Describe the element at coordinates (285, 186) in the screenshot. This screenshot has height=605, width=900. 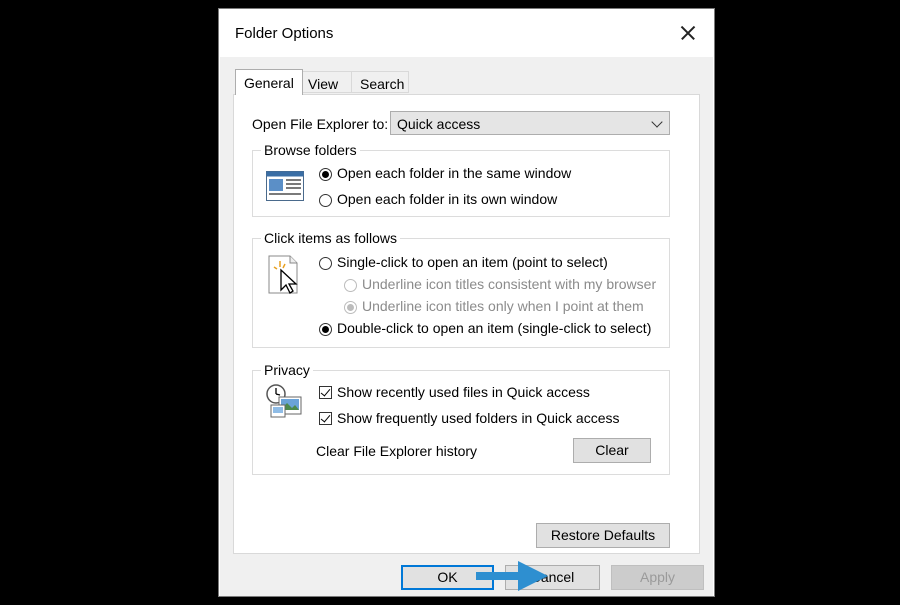
I see `window-icon` at that location.